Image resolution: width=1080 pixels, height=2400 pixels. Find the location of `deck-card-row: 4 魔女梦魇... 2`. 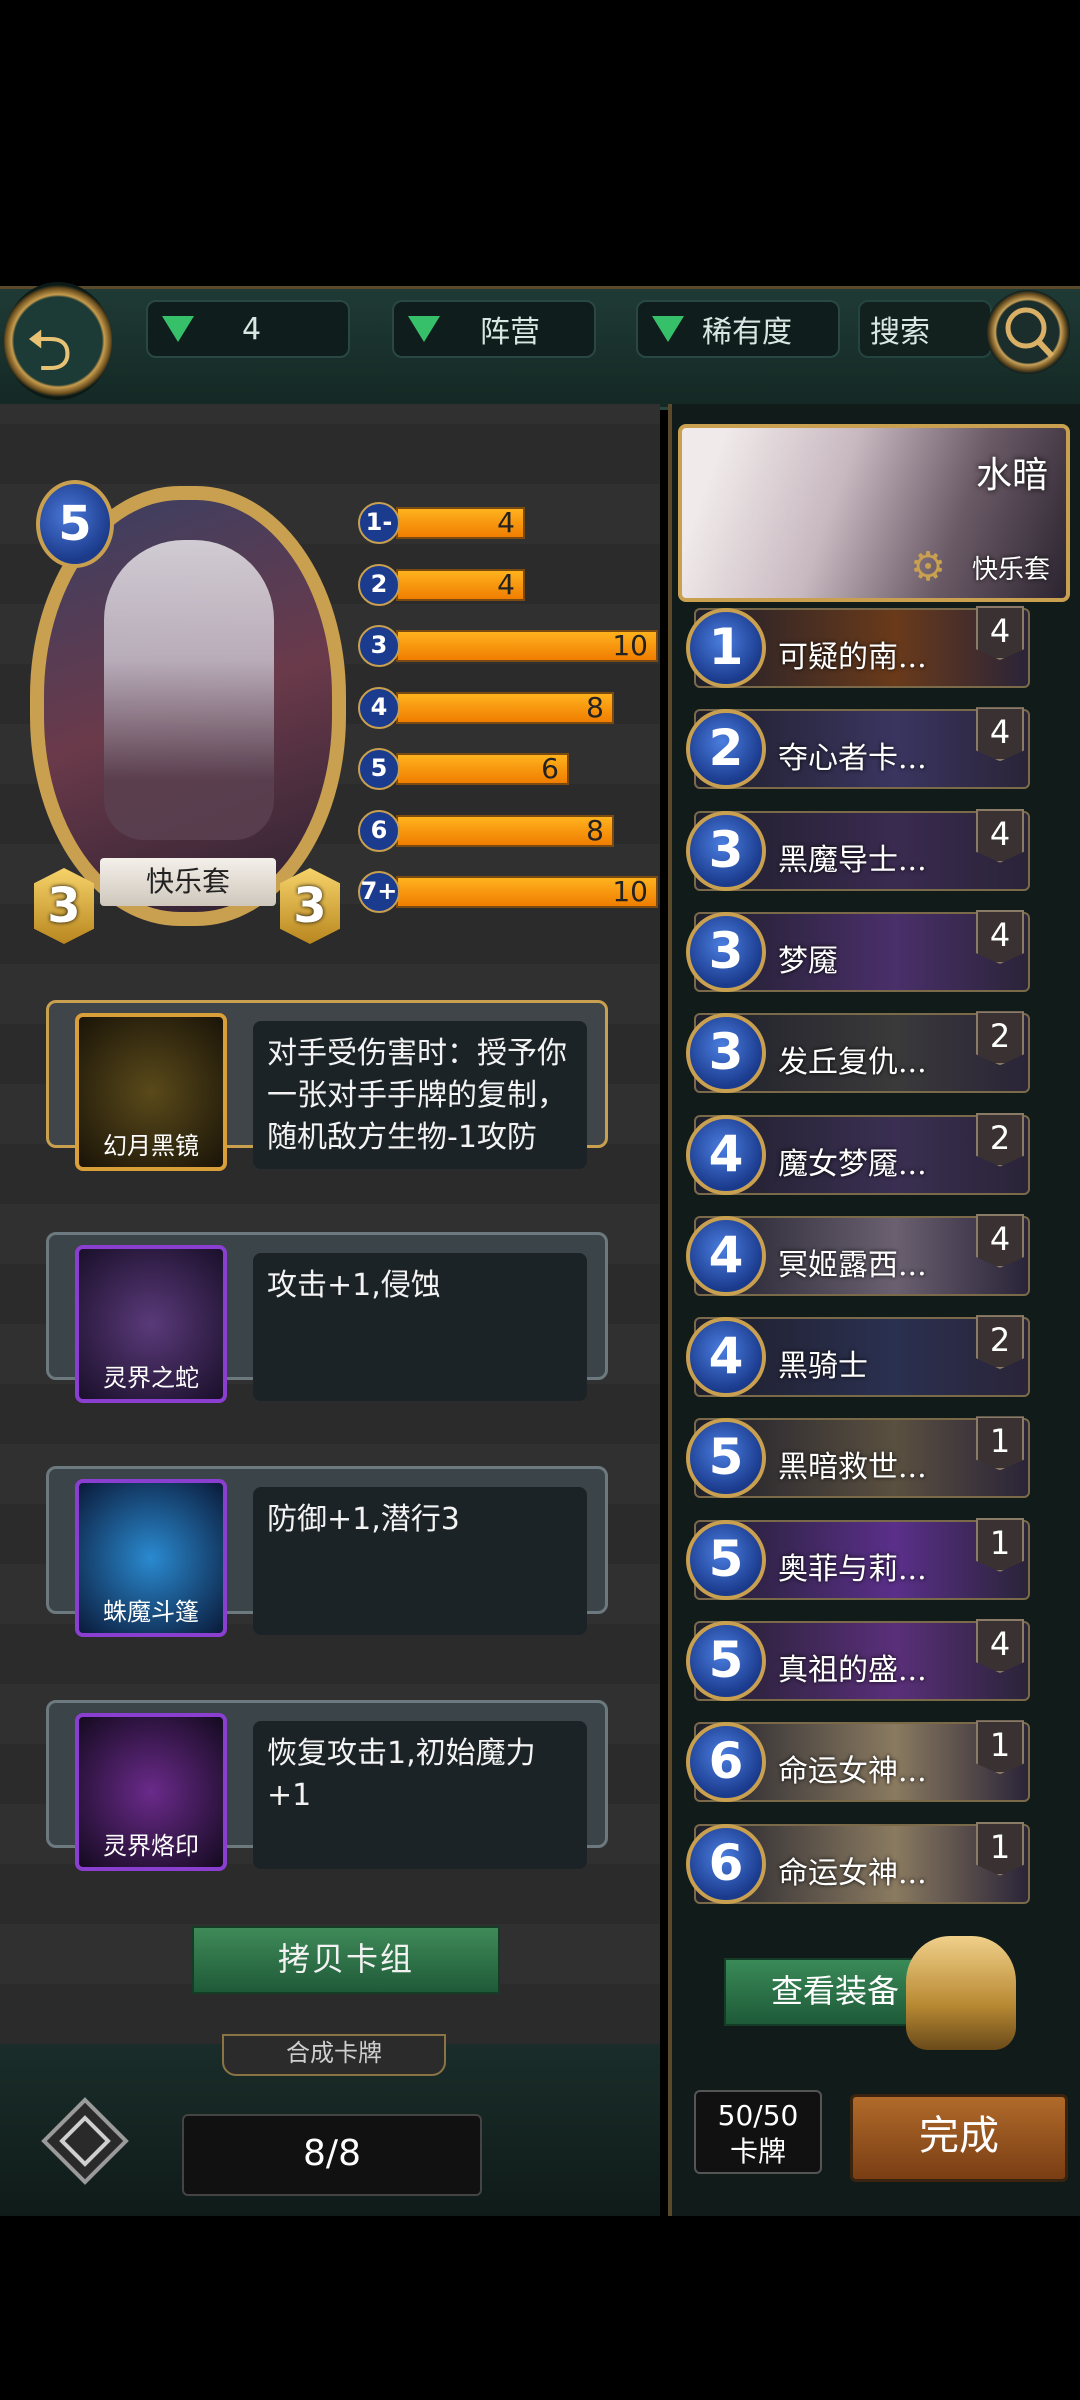

deck-card-row: 4 魔女梦魇... 2 is located at coordinates (858, 1153).